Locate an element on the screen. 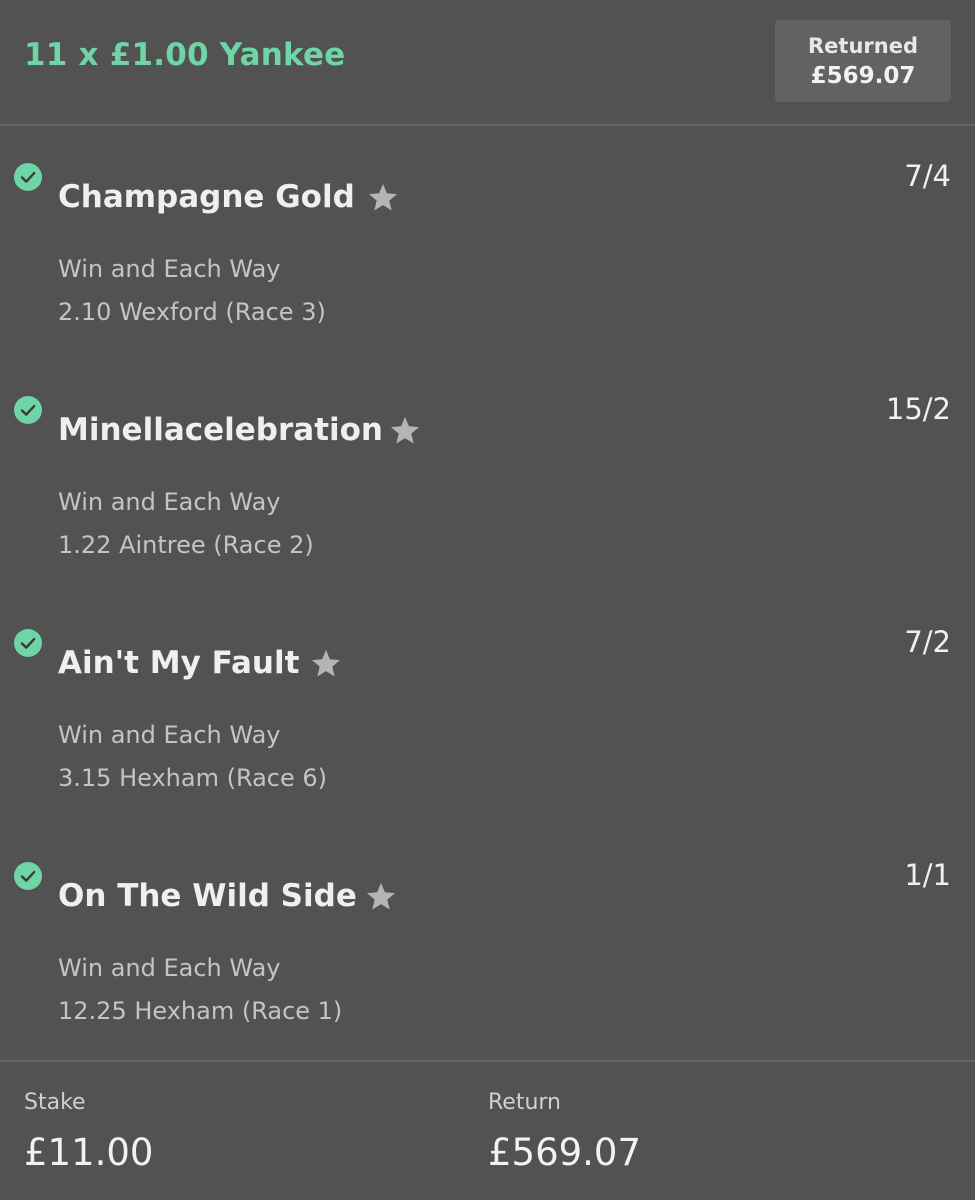 The height and width of the screenshot is (1200, 975). odds: 7/2 is located at coordinates (927, 642).